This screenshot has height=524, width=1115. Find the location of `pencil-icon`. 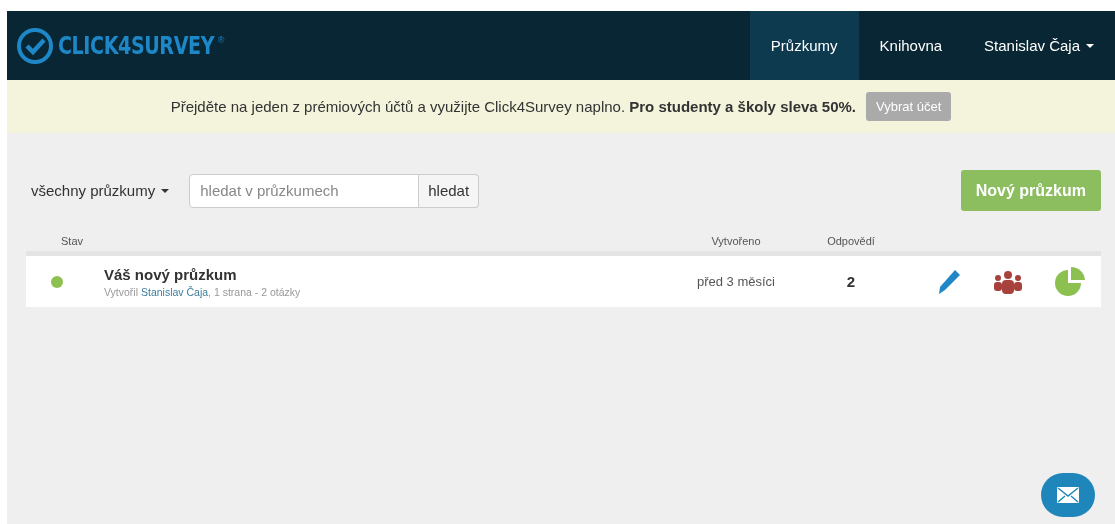

pencil-icon is located at coordinates (949, 281).